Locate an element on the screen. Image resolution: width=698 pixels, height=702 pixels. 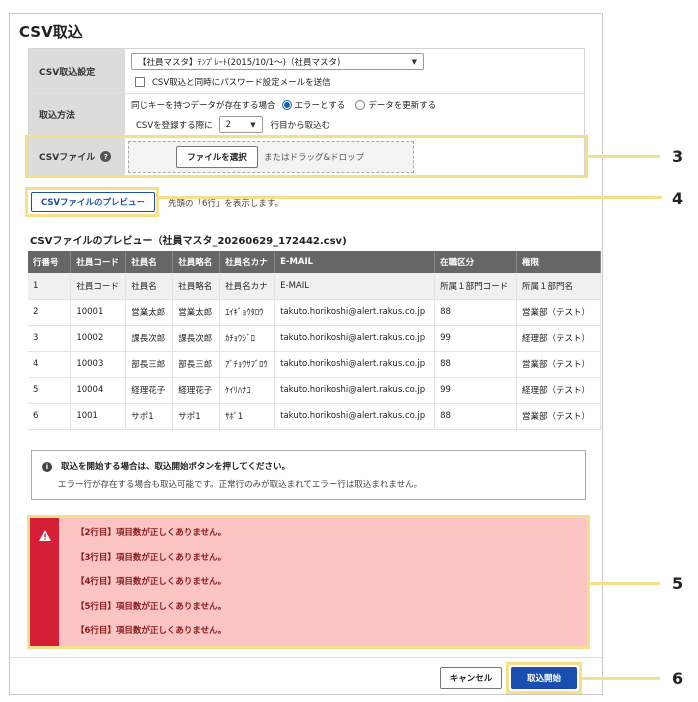
template-select: 【社員マスタ】ﾃﾝﾌﾟﾚｰﾄ(2015/10/1～)（社員マスタ) ▼ is located at coordinates (277, 61).